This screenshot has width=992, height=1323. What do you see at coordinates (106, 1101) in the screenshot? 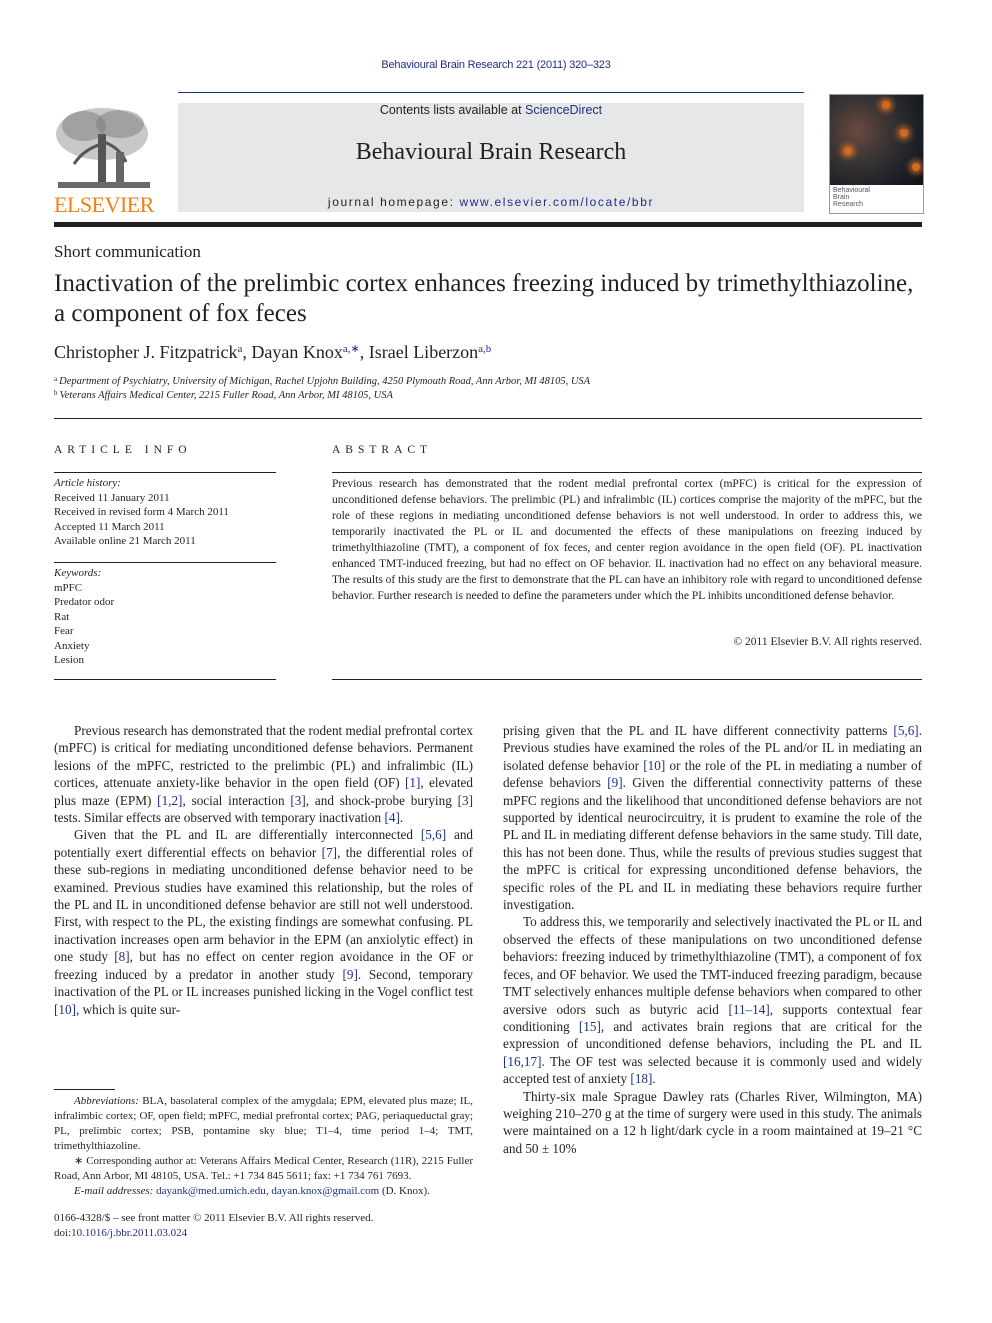
I see `abbreviations-label: Abbreviations:` at bounding box center [106, 1101].